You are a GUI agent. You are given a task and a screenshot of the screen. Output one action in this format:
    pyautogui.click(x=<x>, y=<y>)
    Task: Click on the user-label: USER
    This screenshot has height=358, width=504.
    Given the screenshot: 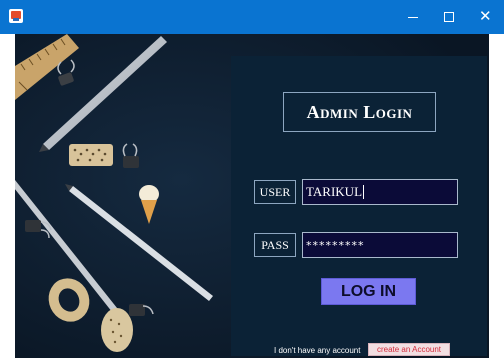 What is the action you would take?
    pyautogui.click(x=275, y=192)
    